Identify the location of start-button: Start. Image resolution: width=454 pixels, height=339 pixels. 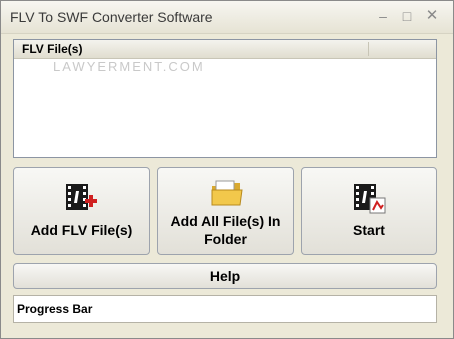
(369, 211).